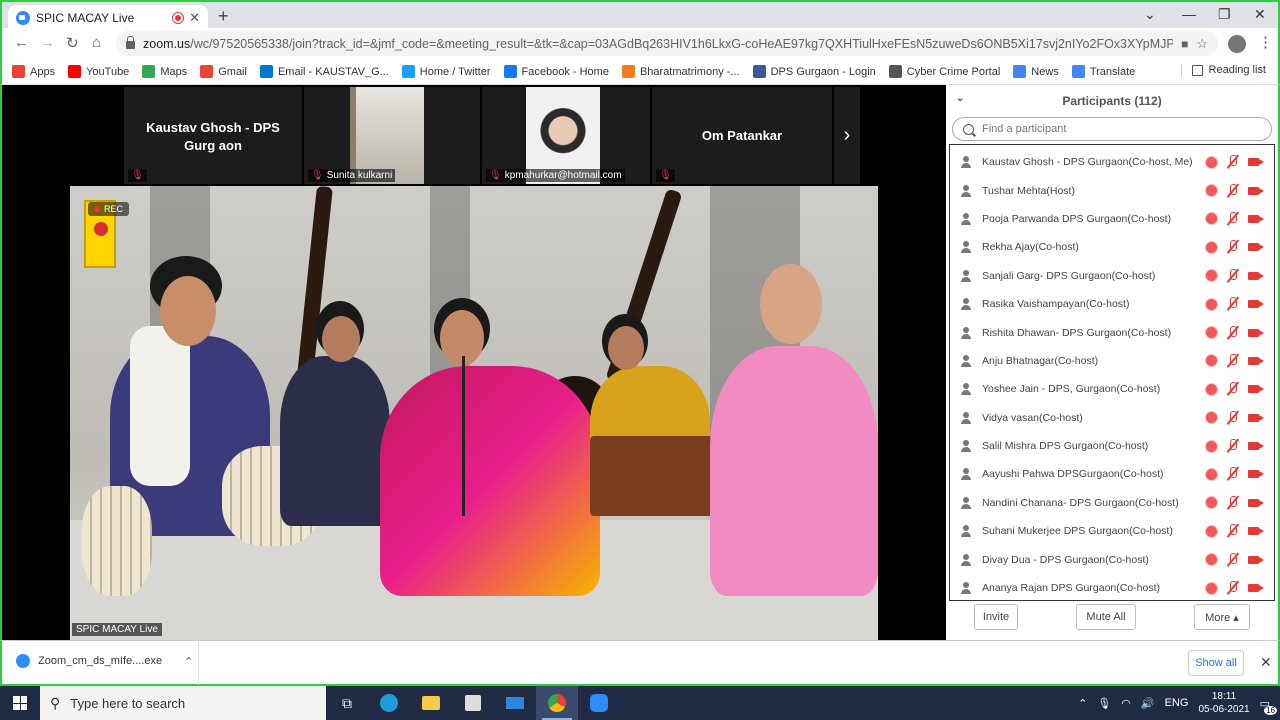 This screenshot has width=1280, height=720. I want to click on tab-search-chevron-icon: ⌄, so click(1150, 14).